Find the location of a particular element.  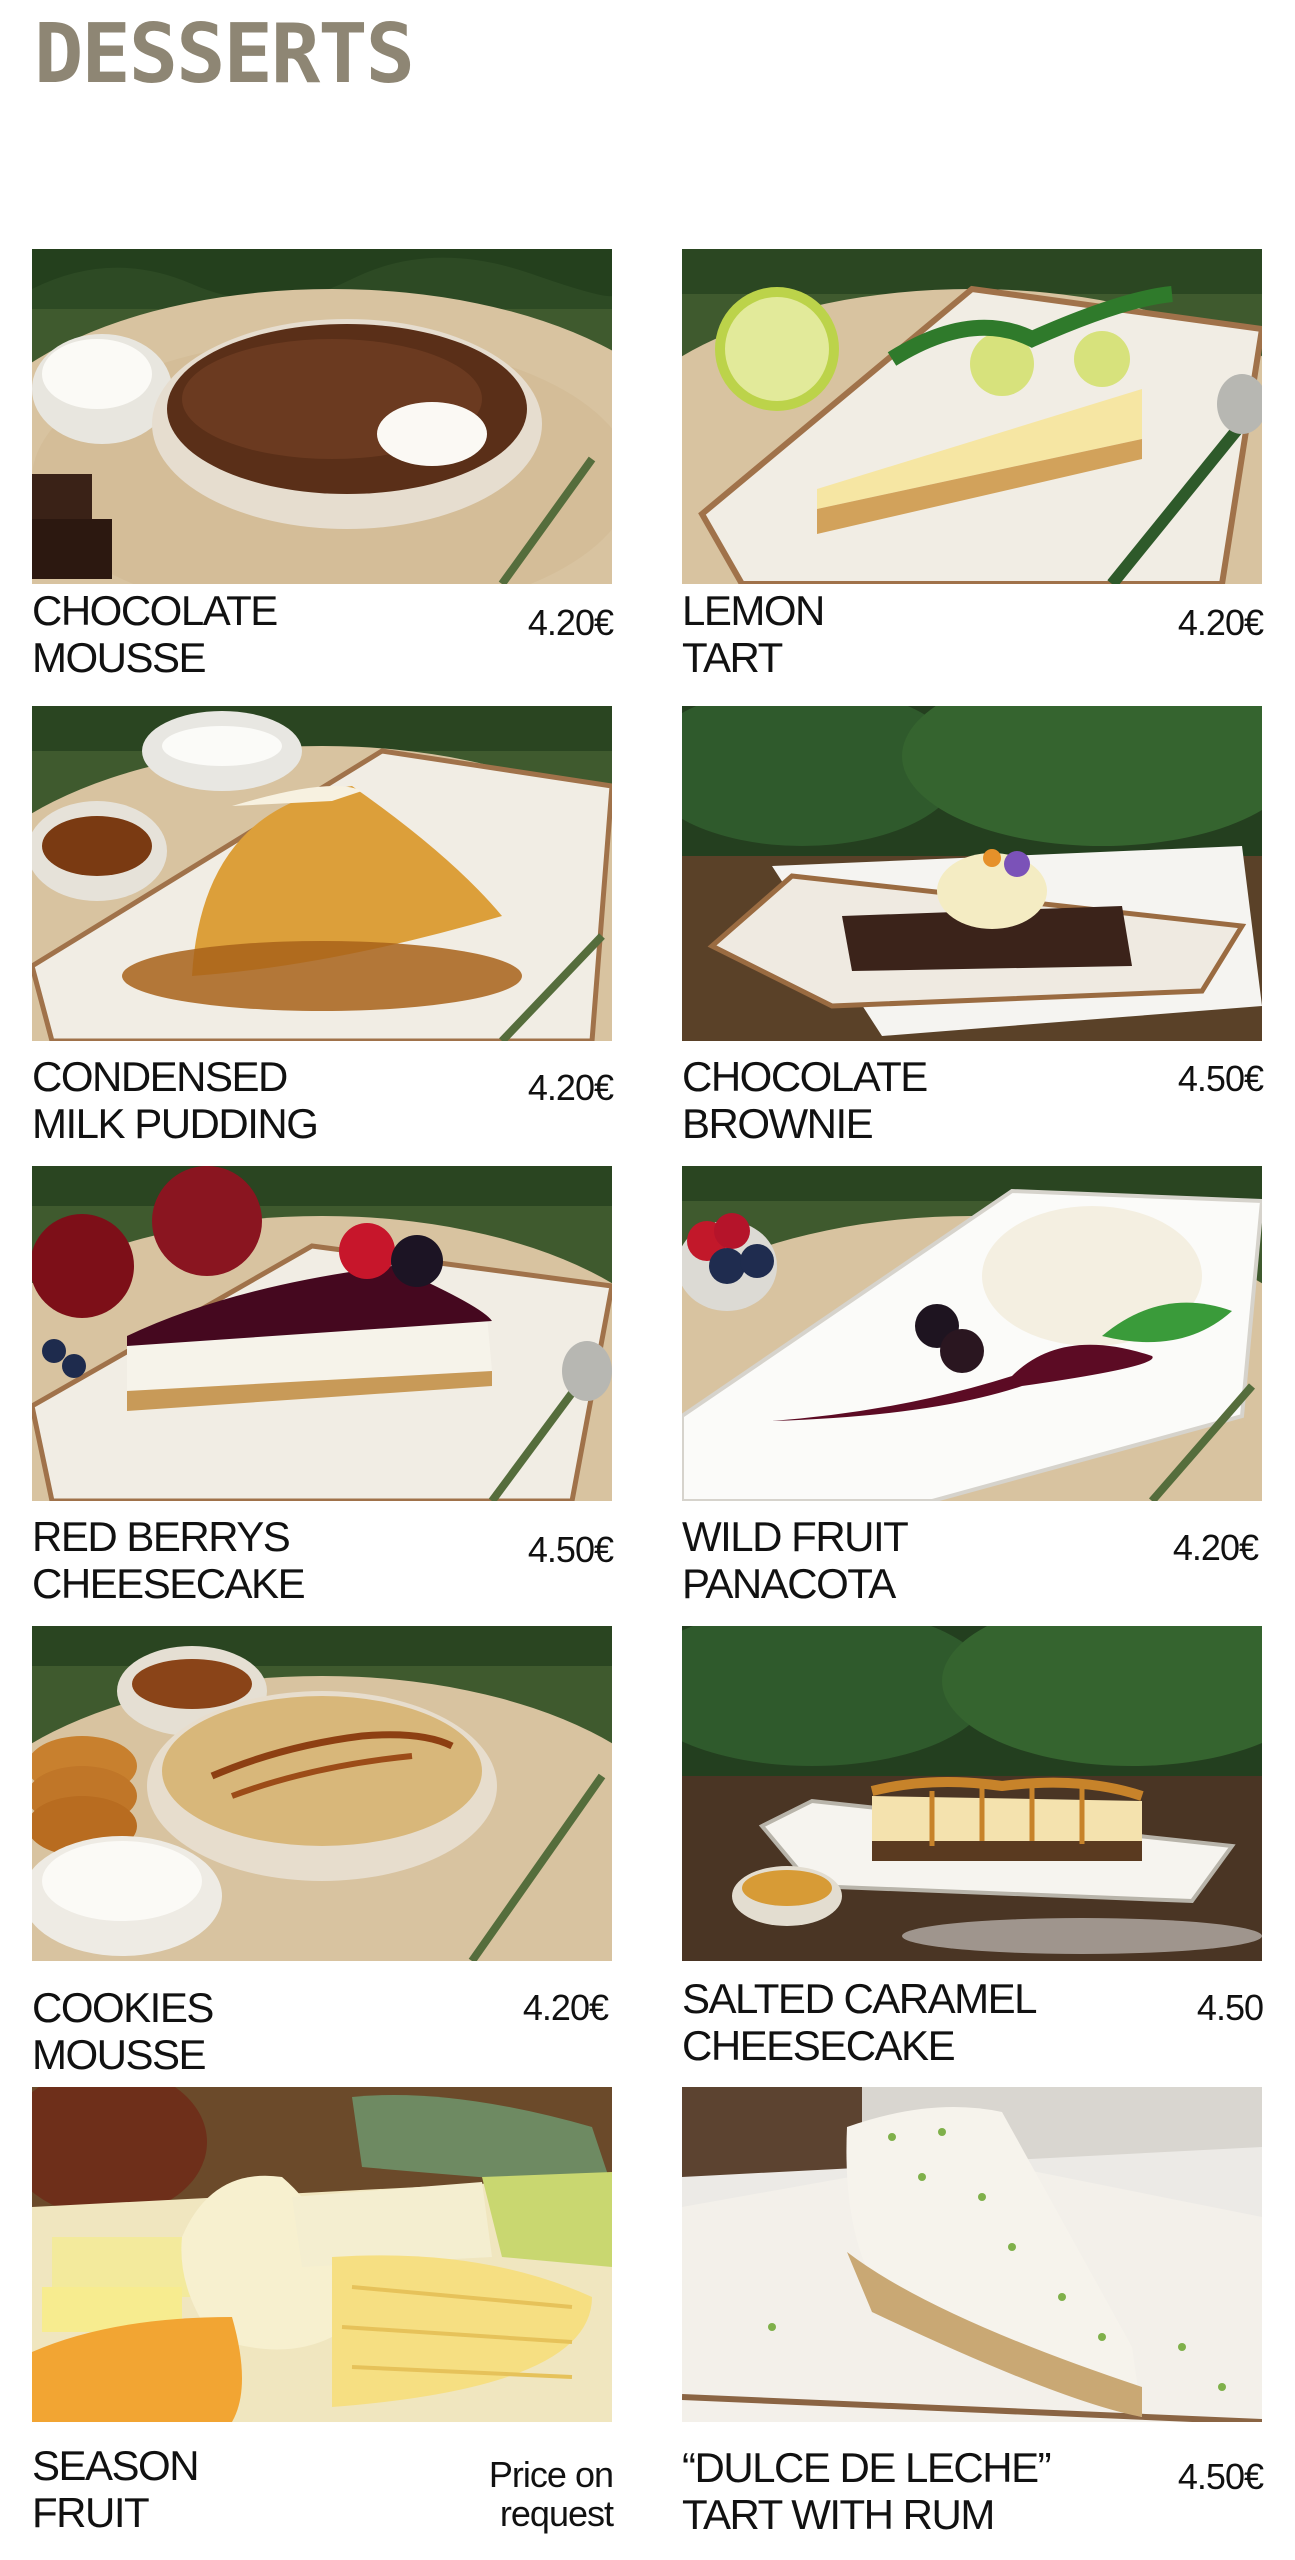

wild-fruit-panacota-photo is located at coordinates (972, 1333).